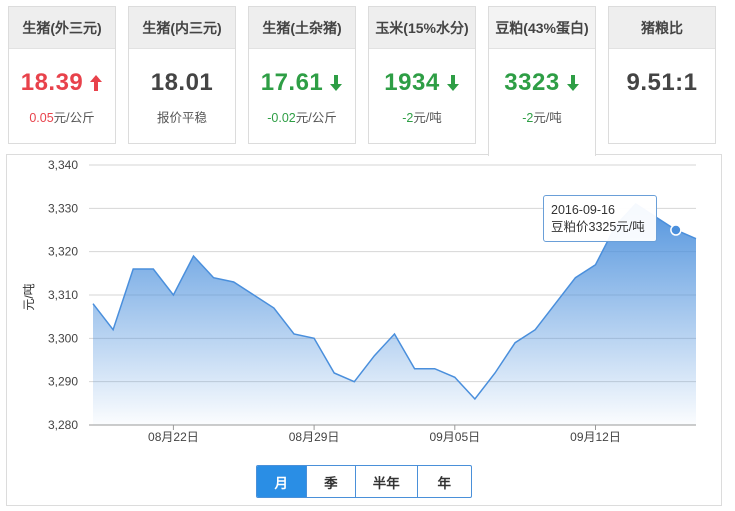  Describe the element at coordinates (542, 28) in the screenshot. I see `card-title: 豆粕(43%蛋白)` at that location.